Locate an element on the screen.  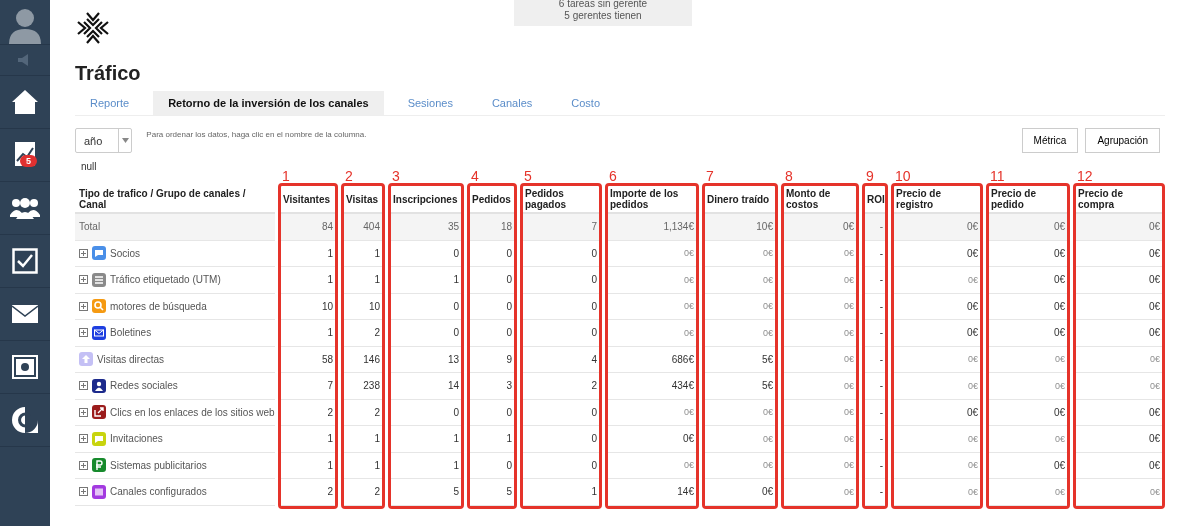
tab: Reporte is located at coordinates (110, 103).